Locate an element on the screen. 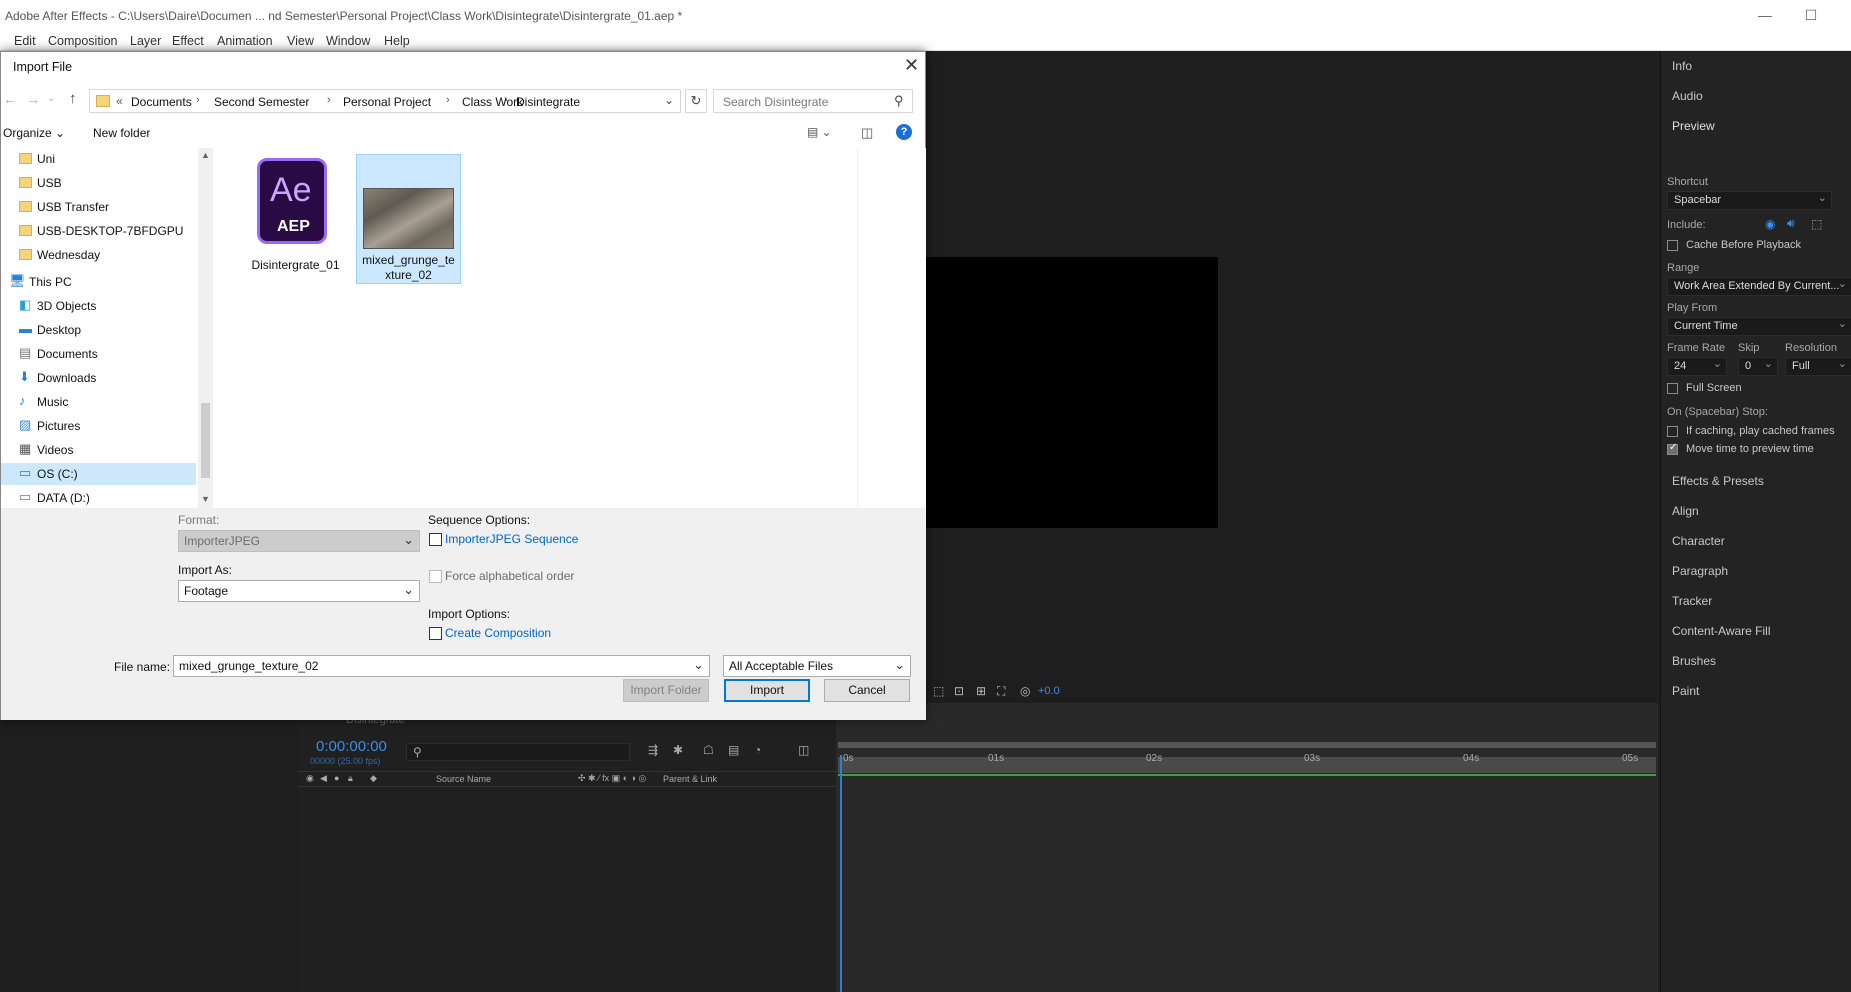 The height and width of the screenshot is (992, 1851). menu-edit: Edit is located at coordinates (25, 41).